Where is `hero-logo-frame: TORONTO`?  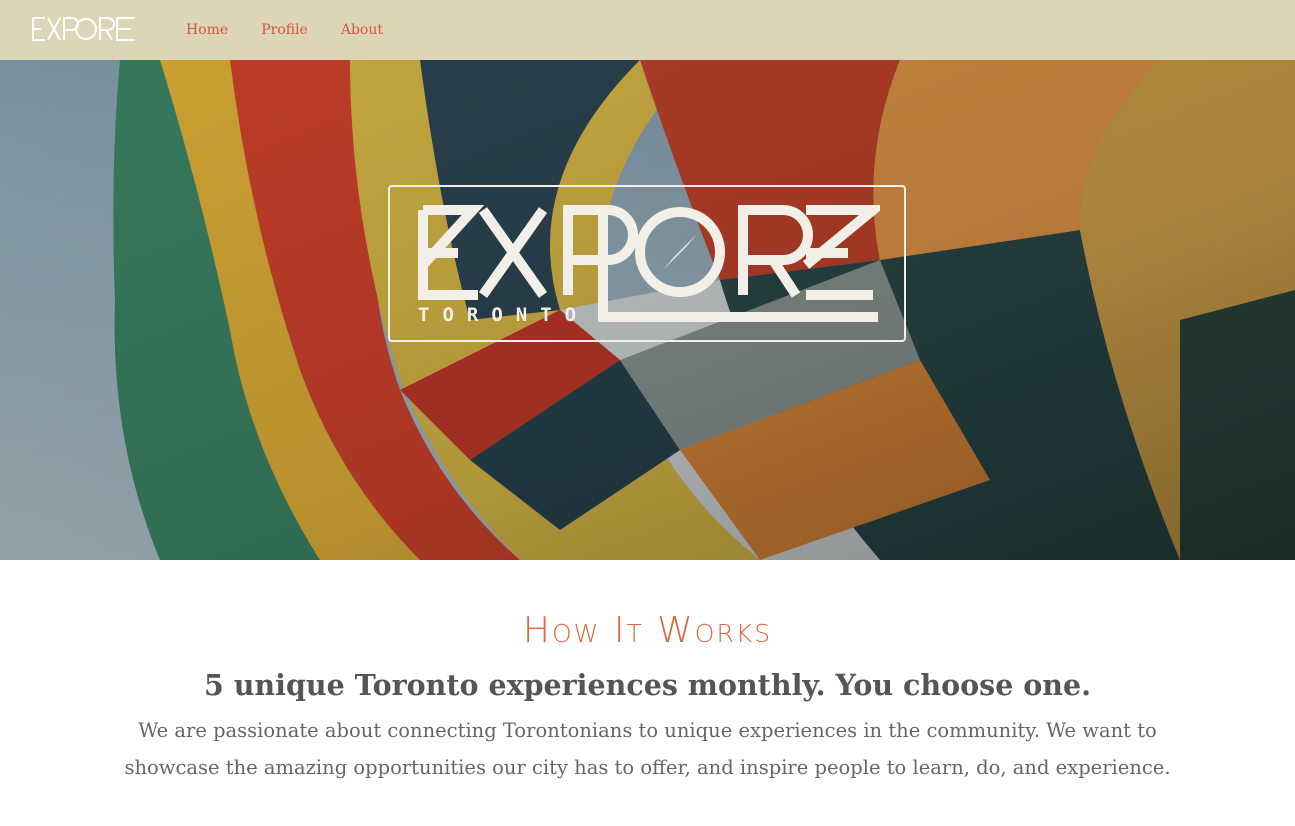
hero-logo-frame: TORONTO is located at coordinates (647, 263).